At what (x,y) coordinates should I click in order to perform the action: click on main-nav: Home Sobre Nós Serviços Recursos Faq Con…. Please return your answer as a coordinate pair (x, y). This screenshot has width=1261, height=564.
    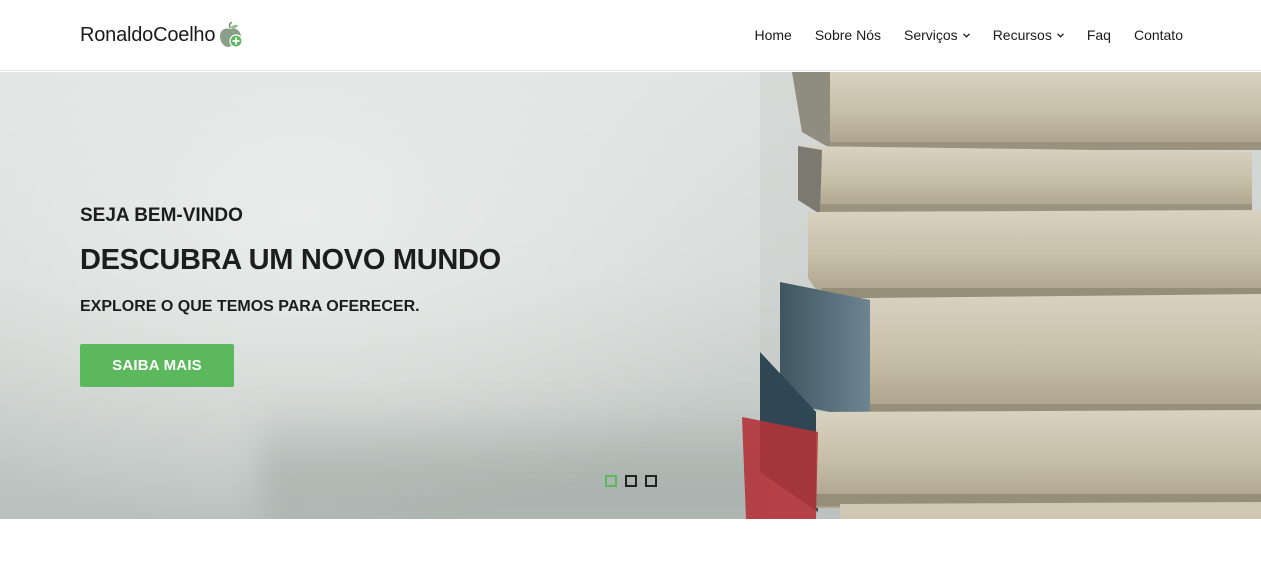
    Looking at the image, I should click on (968, 35).